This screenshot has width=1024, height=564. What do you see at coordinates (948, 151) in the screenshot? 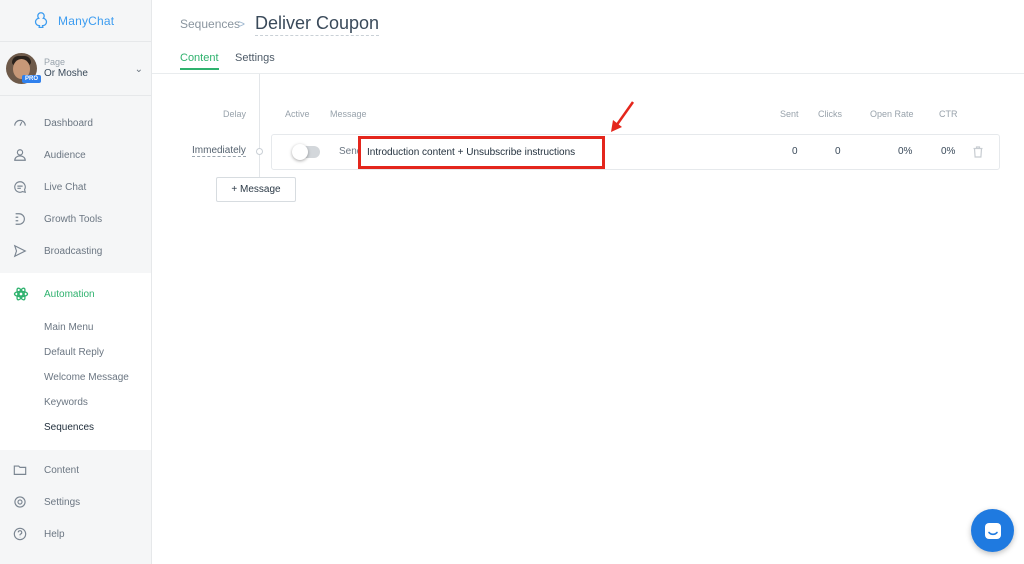
I see `ctr-value: 0%` at bounding box center [948, 151].